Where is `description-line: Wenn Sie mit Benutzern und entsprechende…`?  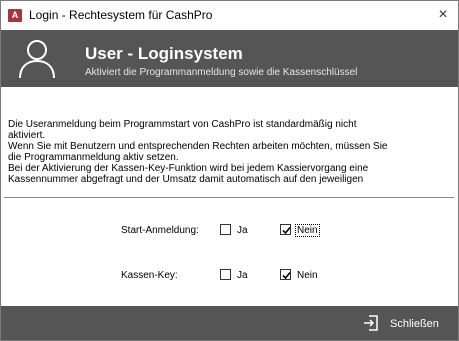
description-line: Wenn Sie mit Benutzern und entsprechende… is located at coordinates (198, 146).